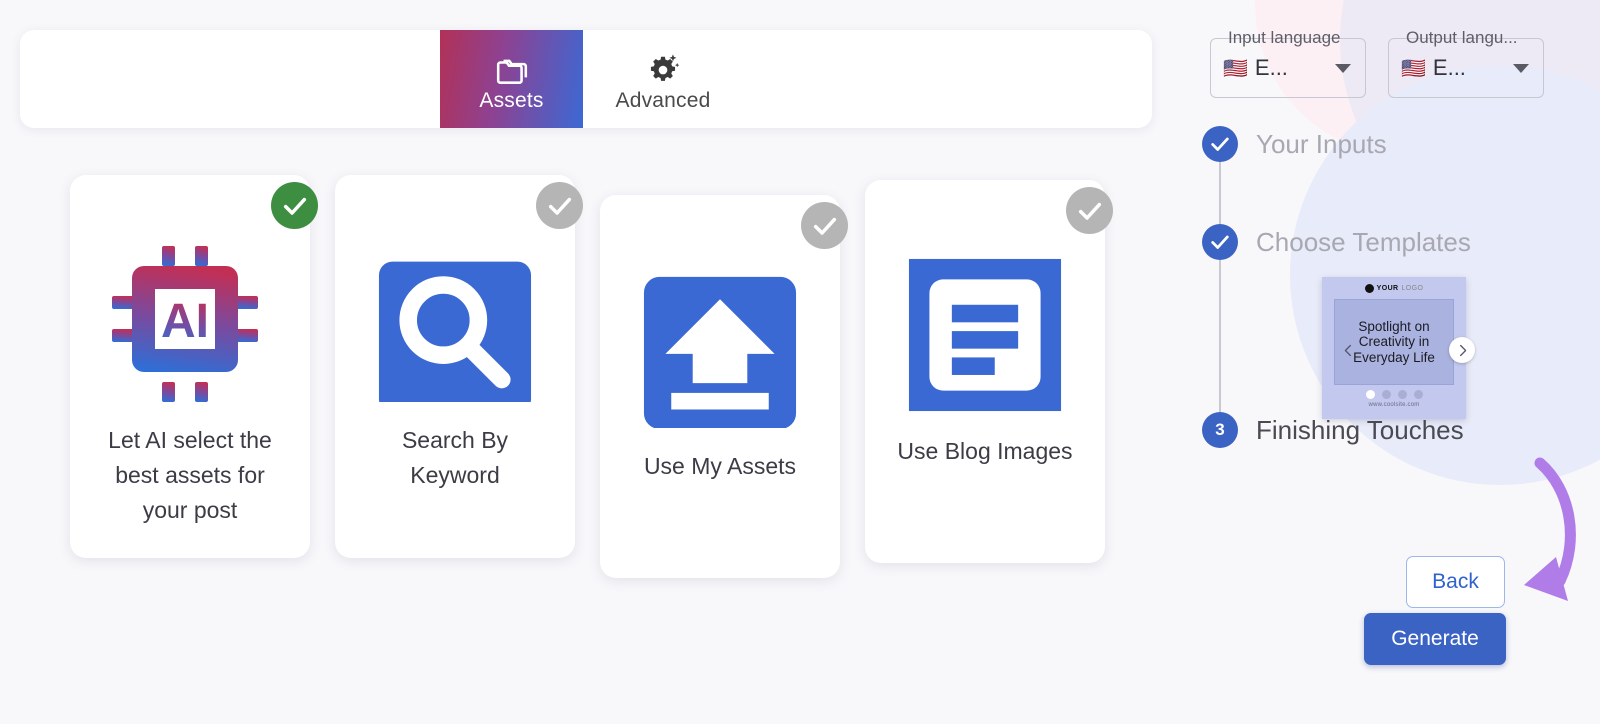 This screenshot has height=724, width=1600. Describe the element at coordinates (1284, 37) in the screenshot. I see `input-language-legend: Input language` at that location.